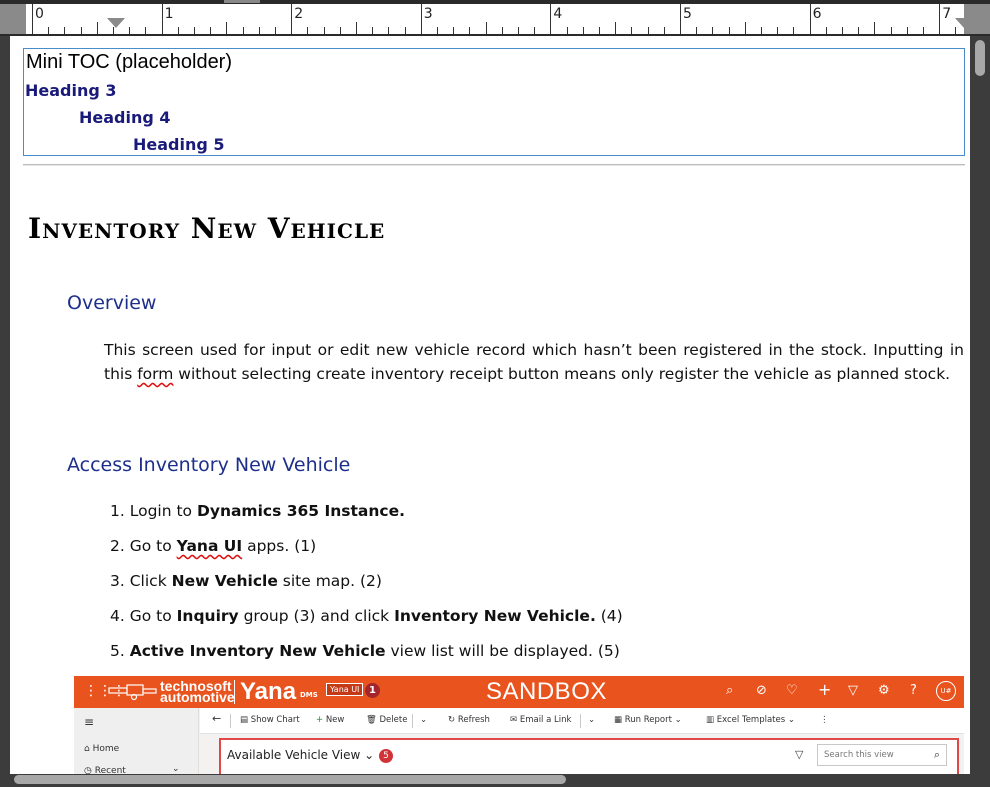 The image size is (990, 787). I want to click on command-label: Delete, so click(393, 720).